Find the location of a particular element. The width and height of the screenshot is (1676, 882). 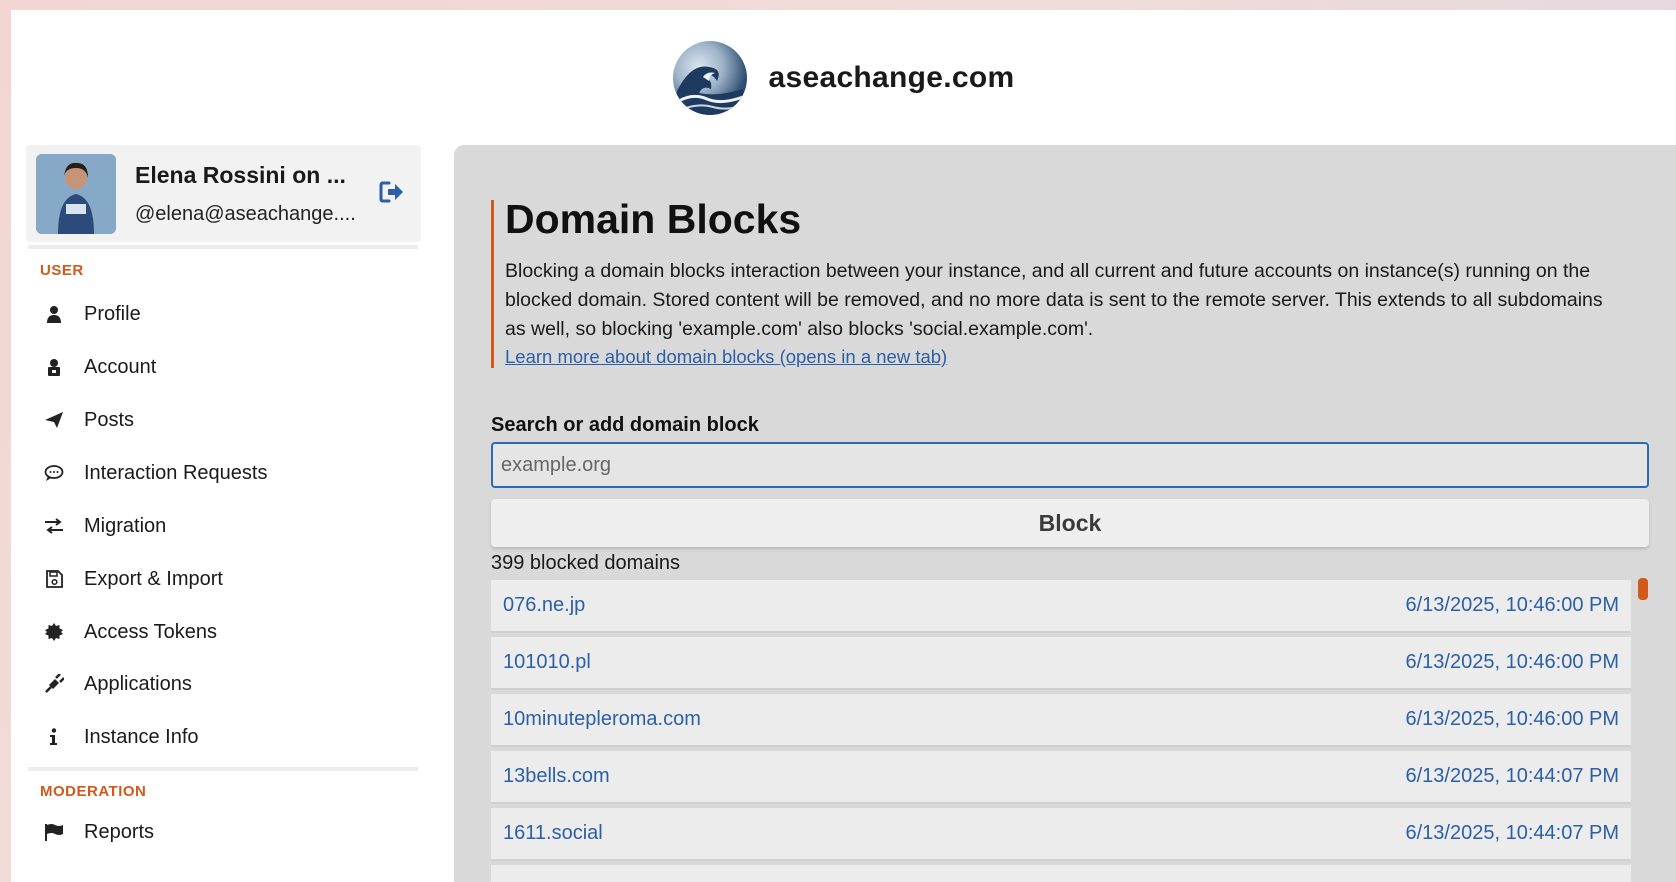

sidebar-item-posts: Posts is located at coordinates (225, 420).